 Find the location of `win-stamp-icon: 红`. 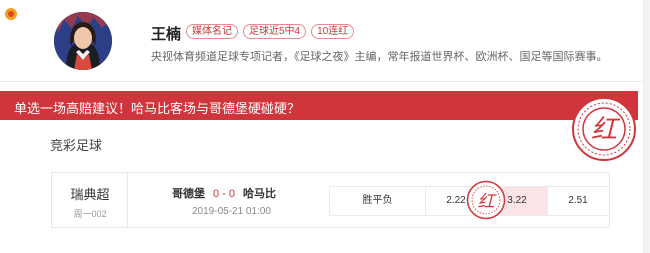

win-stamp-icon: 红 is located at coordinates (604, 129).